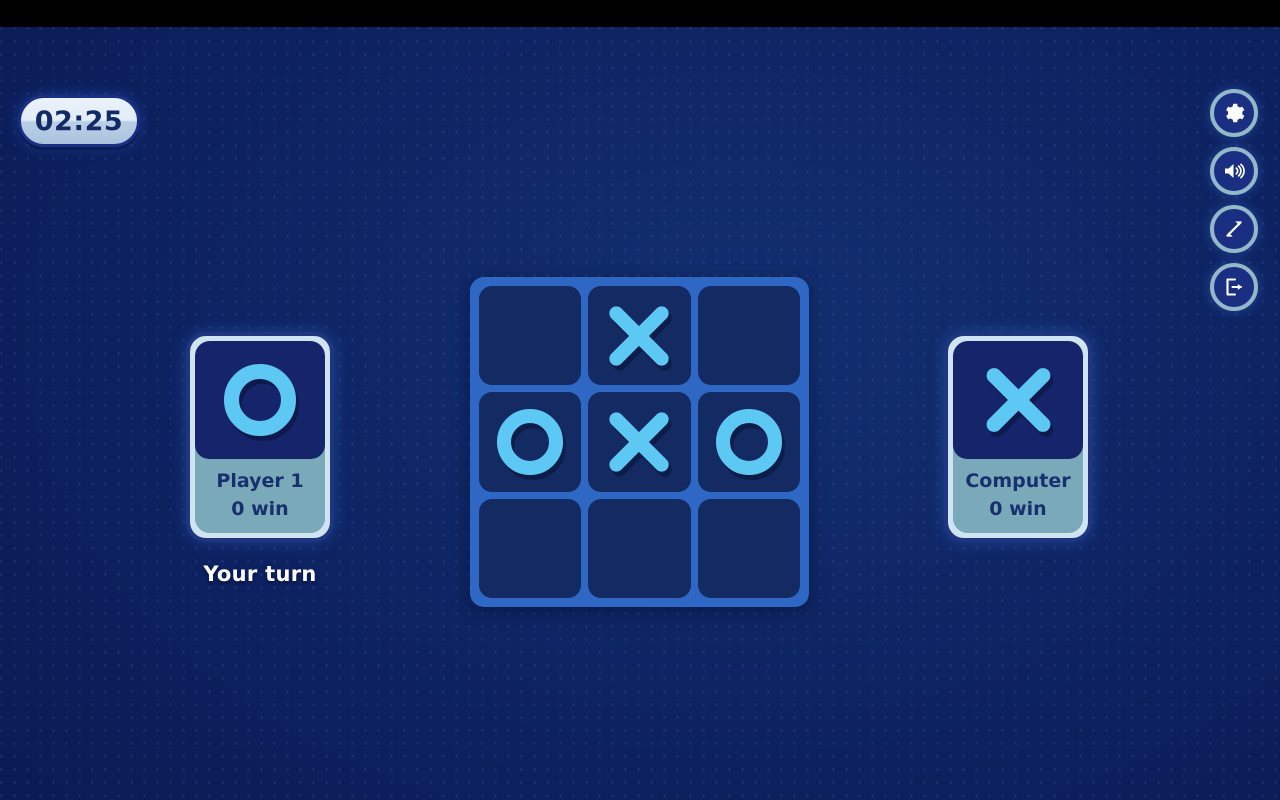 This screenshot has height=800, width=1280. What do you see at coordinates (640, 13) in the screenshot?
I see `letterbox-top-bar` at bounding box center [640, 13].